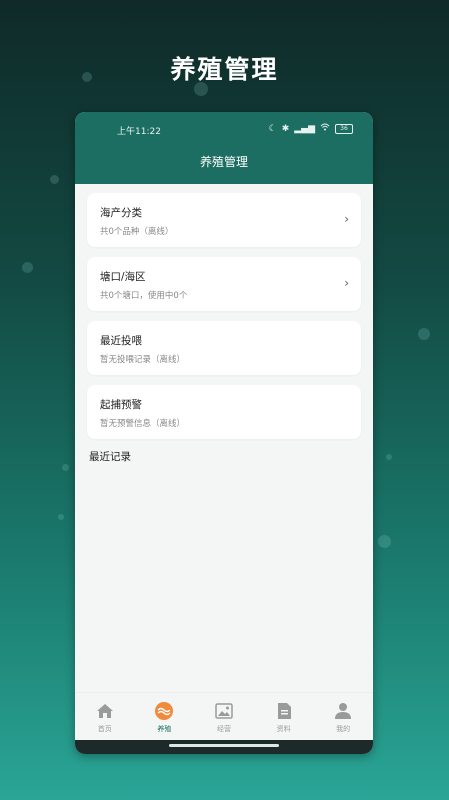 This screenshot has width=449, height=800. I want to click on card-subtitle: 共0个品种（离线）, so click(137, 232).